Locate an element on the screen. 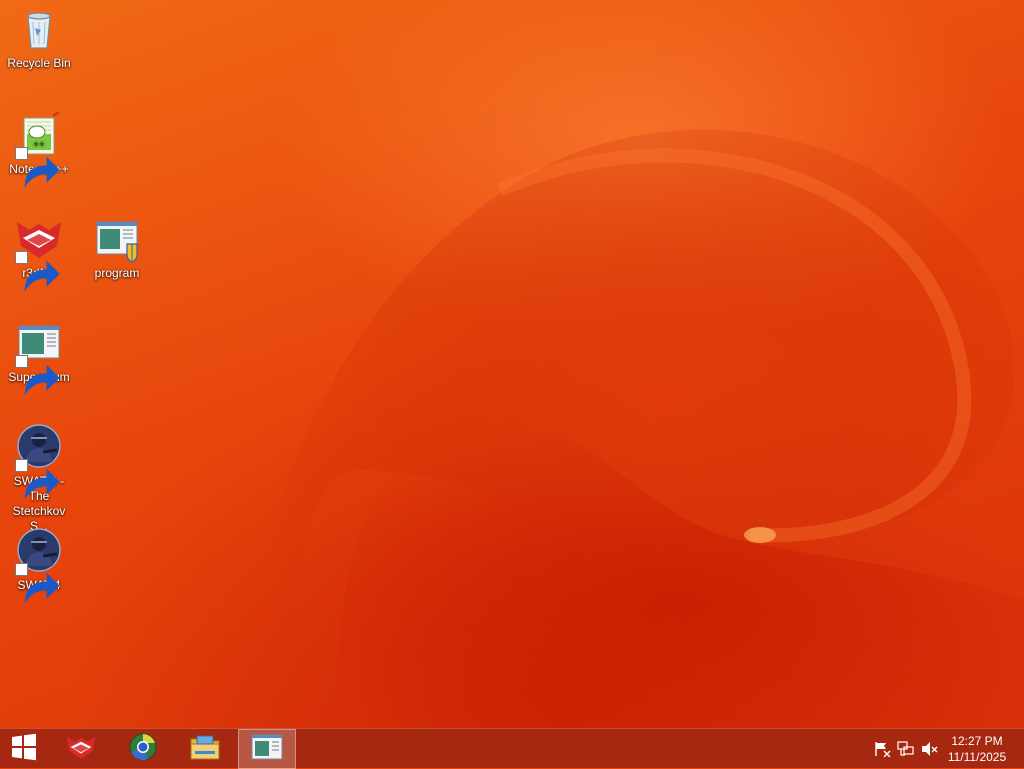 The width and height of the screenshot is (1024, 769). desktop-icon-program: program is located at coordinates (117, 248).